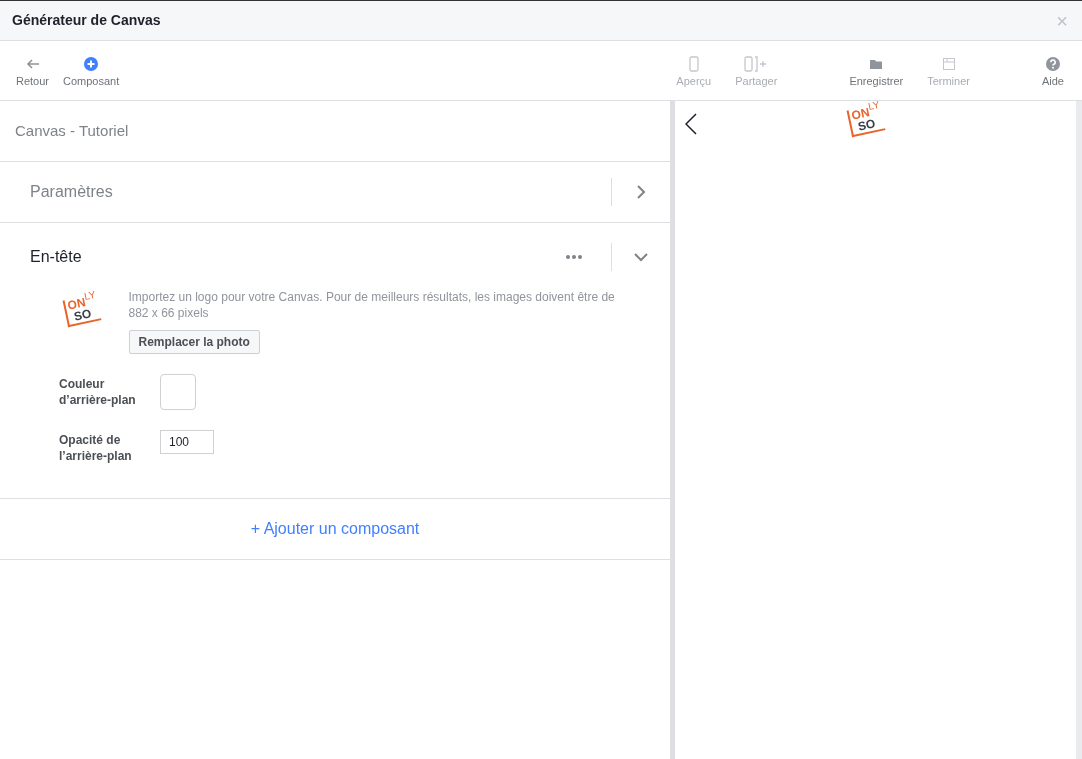 Image resolution: width=1082 pixels, height=759 pixels. What do you see at coordinates (756, 63) in the screenshot?
I see `phones-plus-icon` at bounding box center [756, 63].